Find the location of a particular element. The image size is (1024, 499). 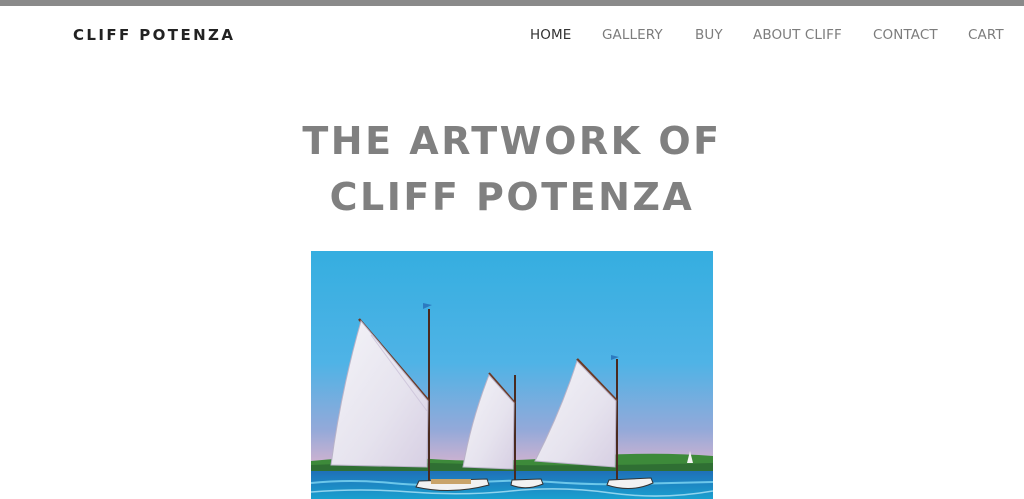

nav-about-cliff: ABOUT CLIFF is located at coordinates (797, 35).